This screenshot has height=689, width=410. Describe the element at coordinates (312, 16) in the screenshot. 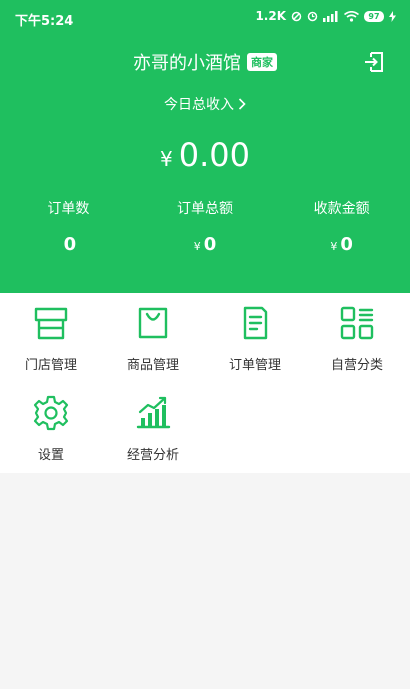

I see `alarm-icon` at that location.